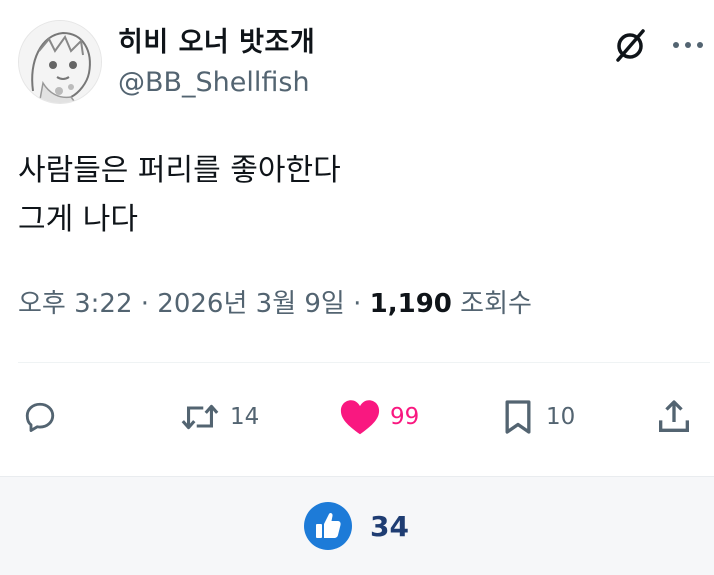  What do you see at coordinates (630, 45) in the screenshot?
I see `grok-icon` at bounding box center [630, 45].